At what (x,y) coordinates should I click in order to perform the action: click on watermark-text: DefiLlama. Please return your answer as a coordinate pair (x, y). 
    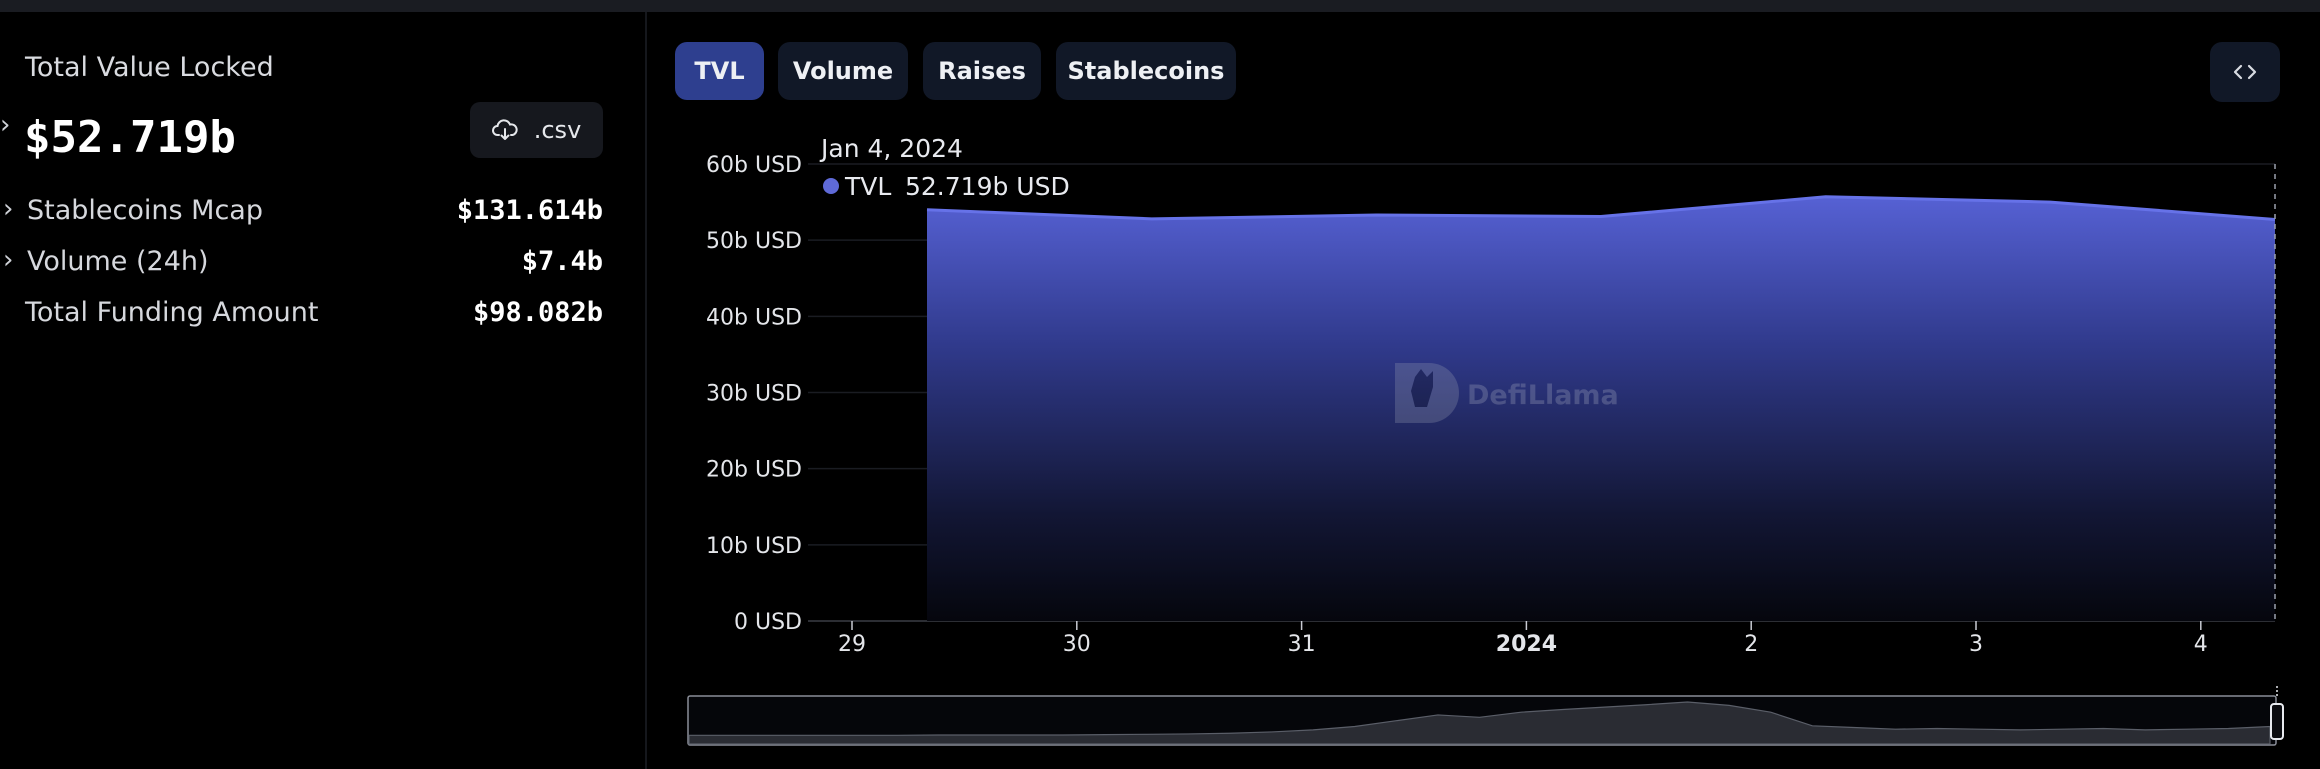
    Looking at the image, I should click on (1543, 395).